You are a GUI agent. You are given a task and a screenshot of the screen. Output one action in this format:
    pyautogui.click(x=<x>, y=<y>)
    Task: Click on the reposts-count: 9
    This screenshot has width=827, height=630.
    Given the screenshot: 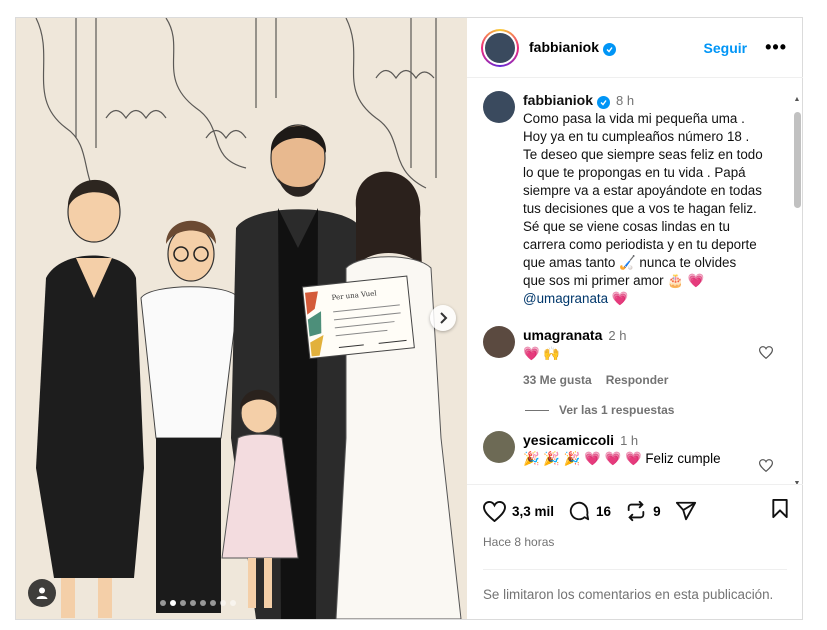 What is the action you would take?
    pyautogui.click(x=657, y=511)
    